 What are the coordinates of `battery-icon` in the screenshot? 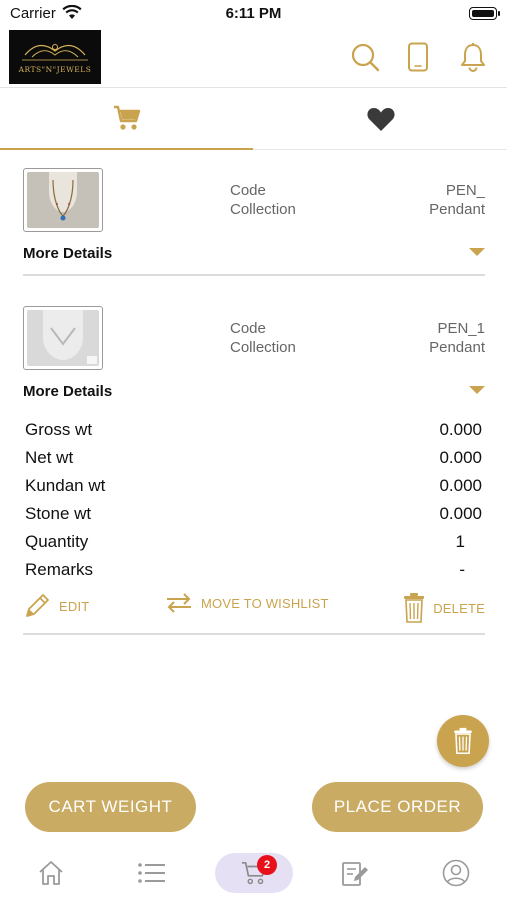 It's located at (484, 13).